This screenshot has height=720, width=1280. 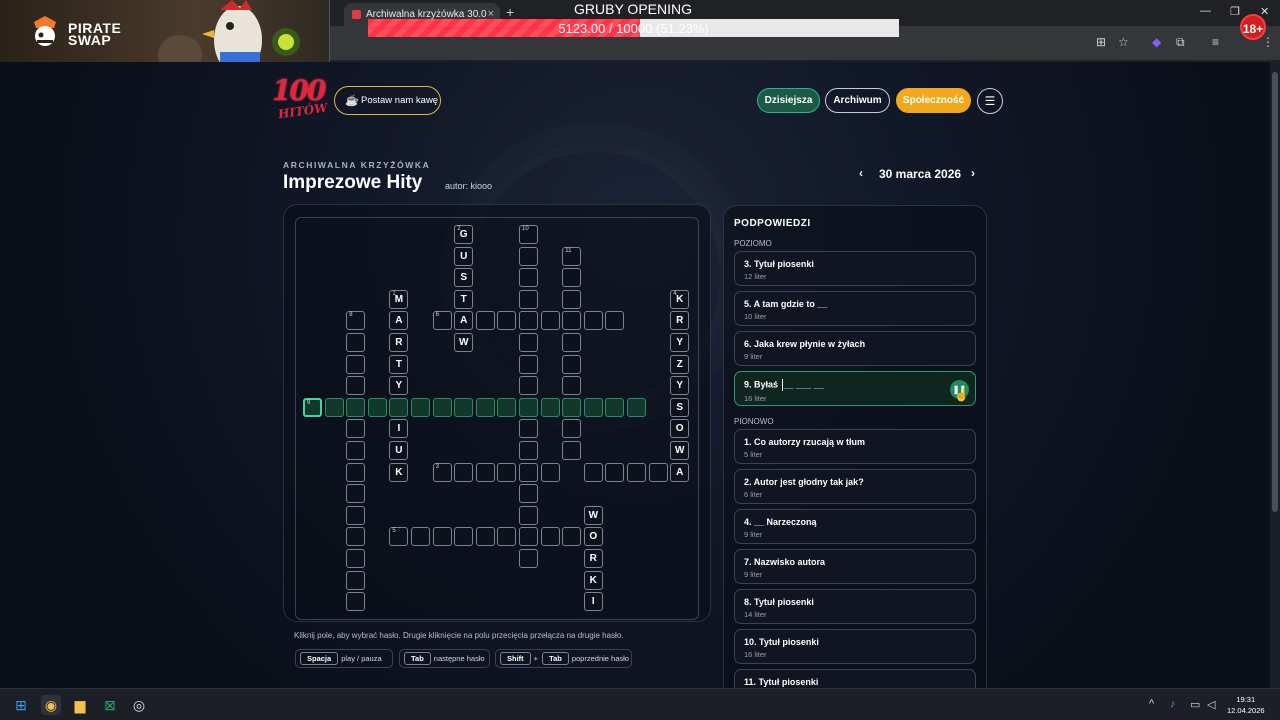 What do you see at coordinates (1195, 704) in the screenshot?
I see `network-icon: ▭` at bounding box center [1195, 704].